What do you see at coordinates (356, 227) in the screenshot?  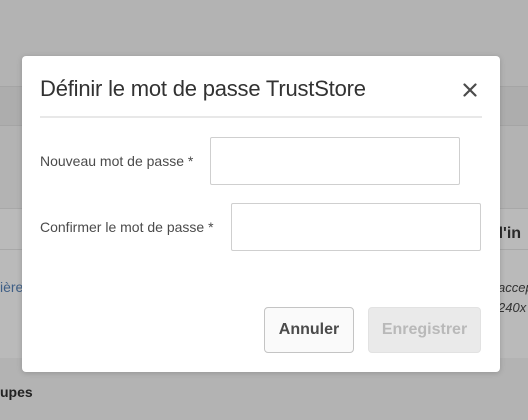 I see `confirm-password-input` at bounding box center [356, 227].